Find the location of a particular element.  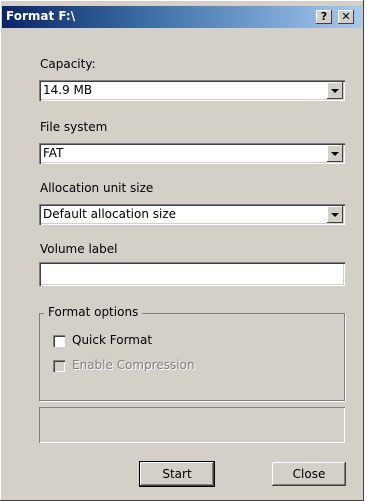

close-button: Close is located at coordinates (309, 474).